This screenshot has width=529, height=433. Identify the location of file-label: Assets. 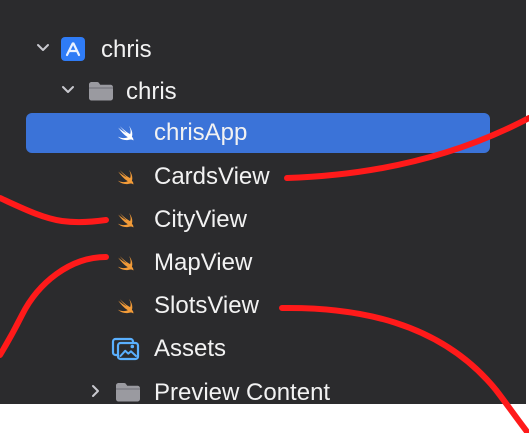
(190, 348).